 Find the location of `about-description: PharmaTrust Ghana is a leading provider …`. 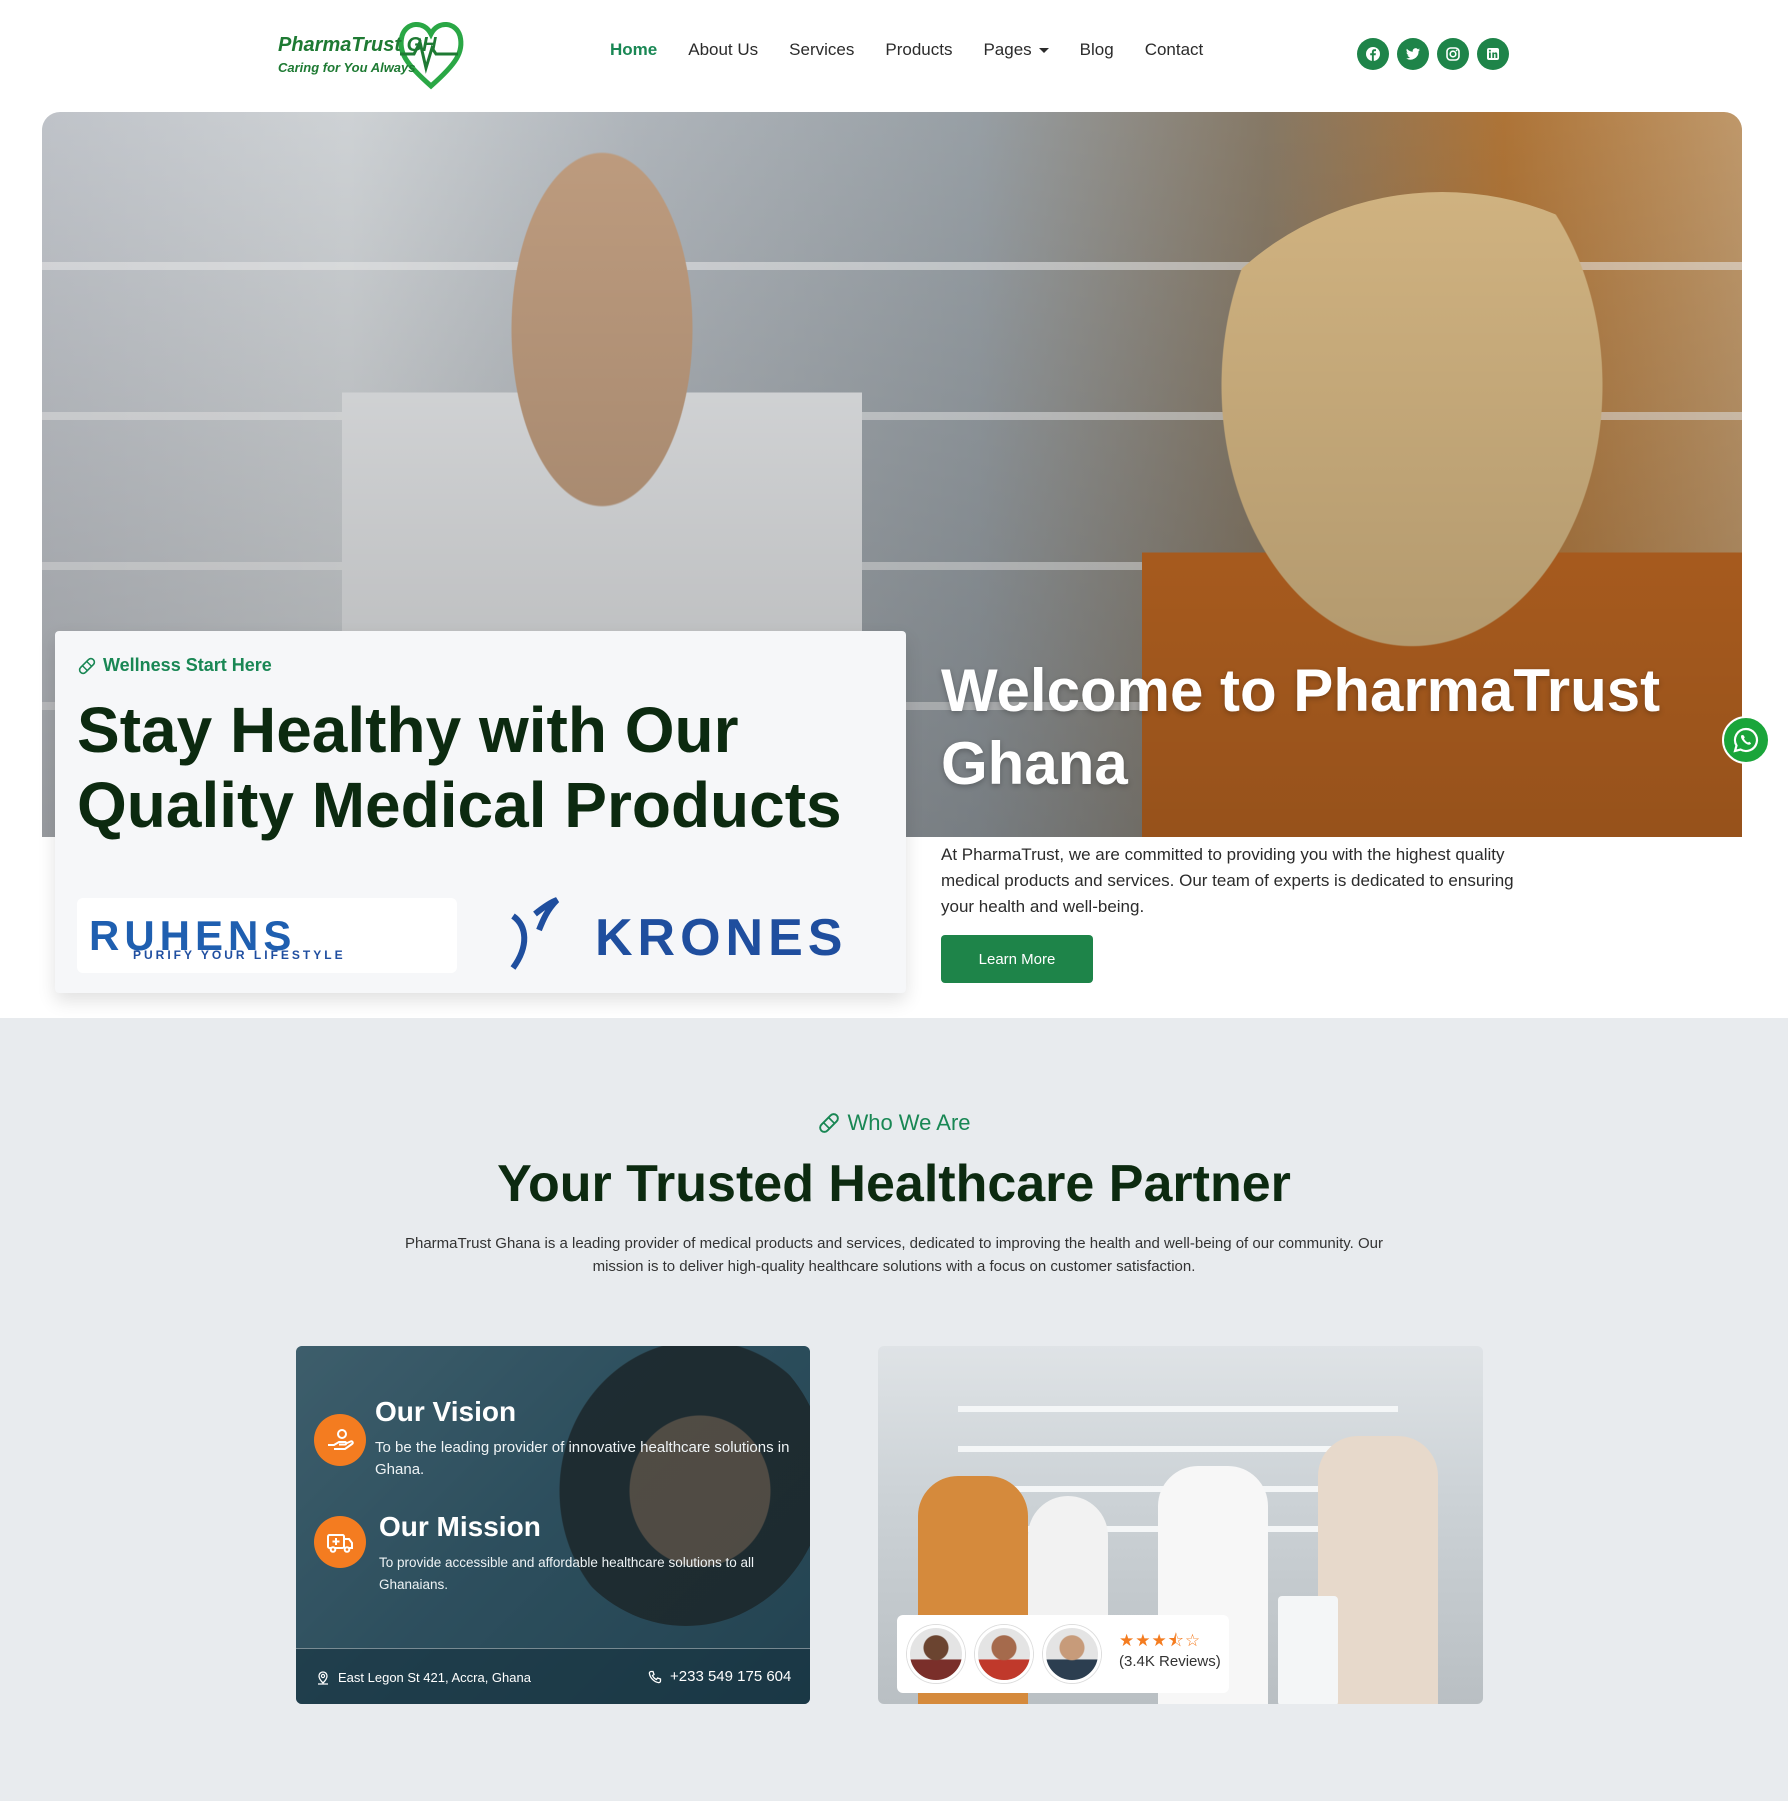

about-description: PharmaTrust Ghana is a leading provider … is located at coordinates (893, 1255).